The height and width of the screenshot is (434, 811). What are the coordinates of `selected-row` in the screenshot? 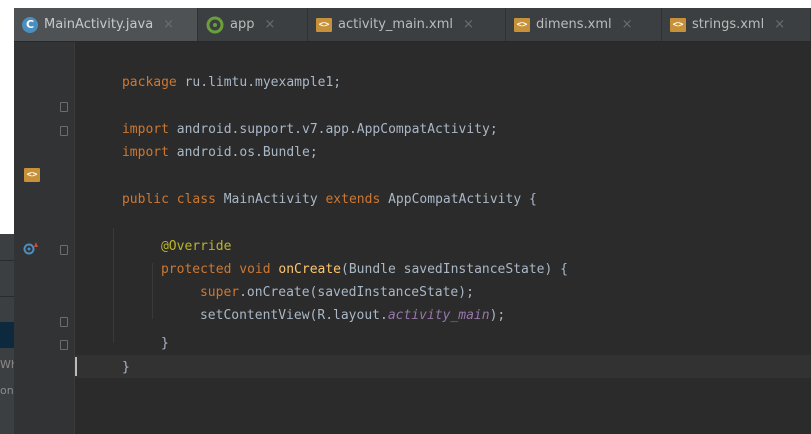 It's located at (7, 335).